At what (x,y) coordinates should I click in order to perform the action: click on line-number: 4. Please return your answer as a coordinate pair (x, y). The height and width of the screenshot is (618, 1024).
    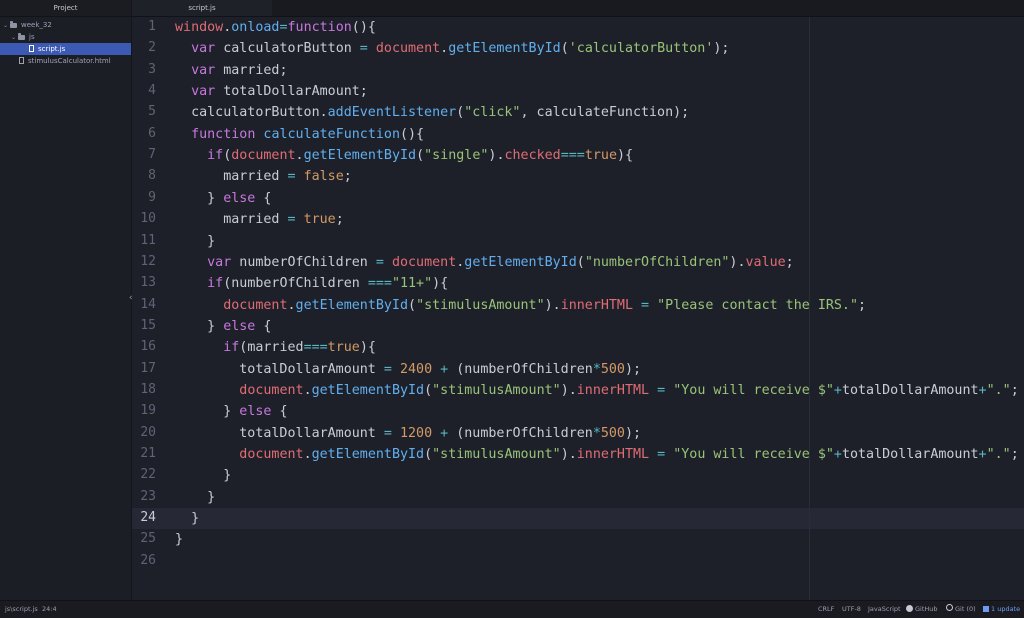
    Looking at the image, I should click on (141, 90).